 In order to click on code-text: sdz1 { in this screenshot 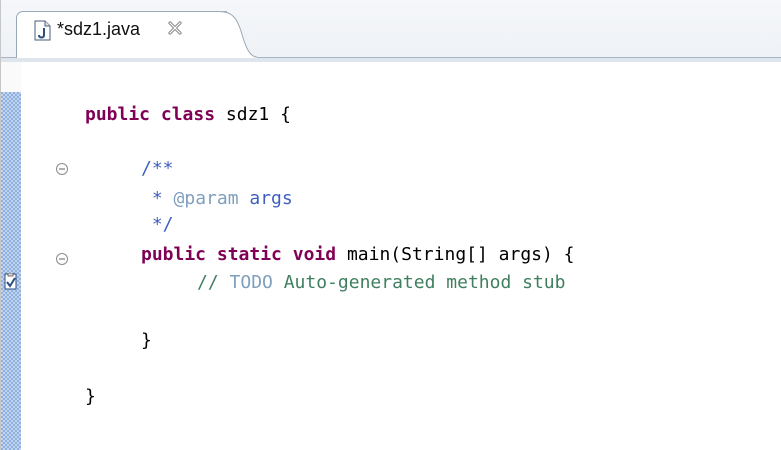, I will do `click(253, 114)`.